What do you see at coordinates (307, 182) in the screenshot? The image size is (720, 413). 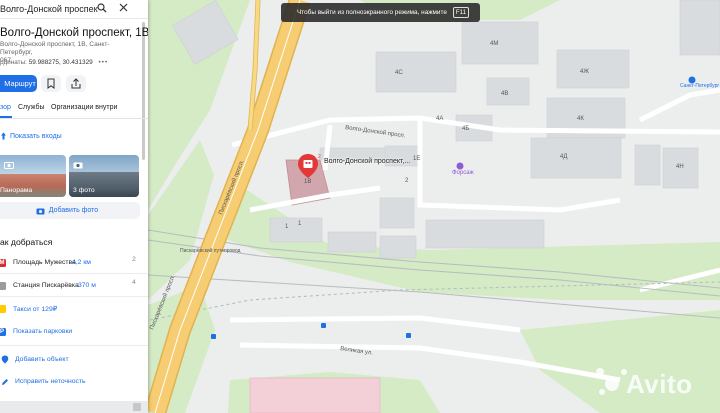 I see `building-number: 1В` at bounding box center [307, 182].